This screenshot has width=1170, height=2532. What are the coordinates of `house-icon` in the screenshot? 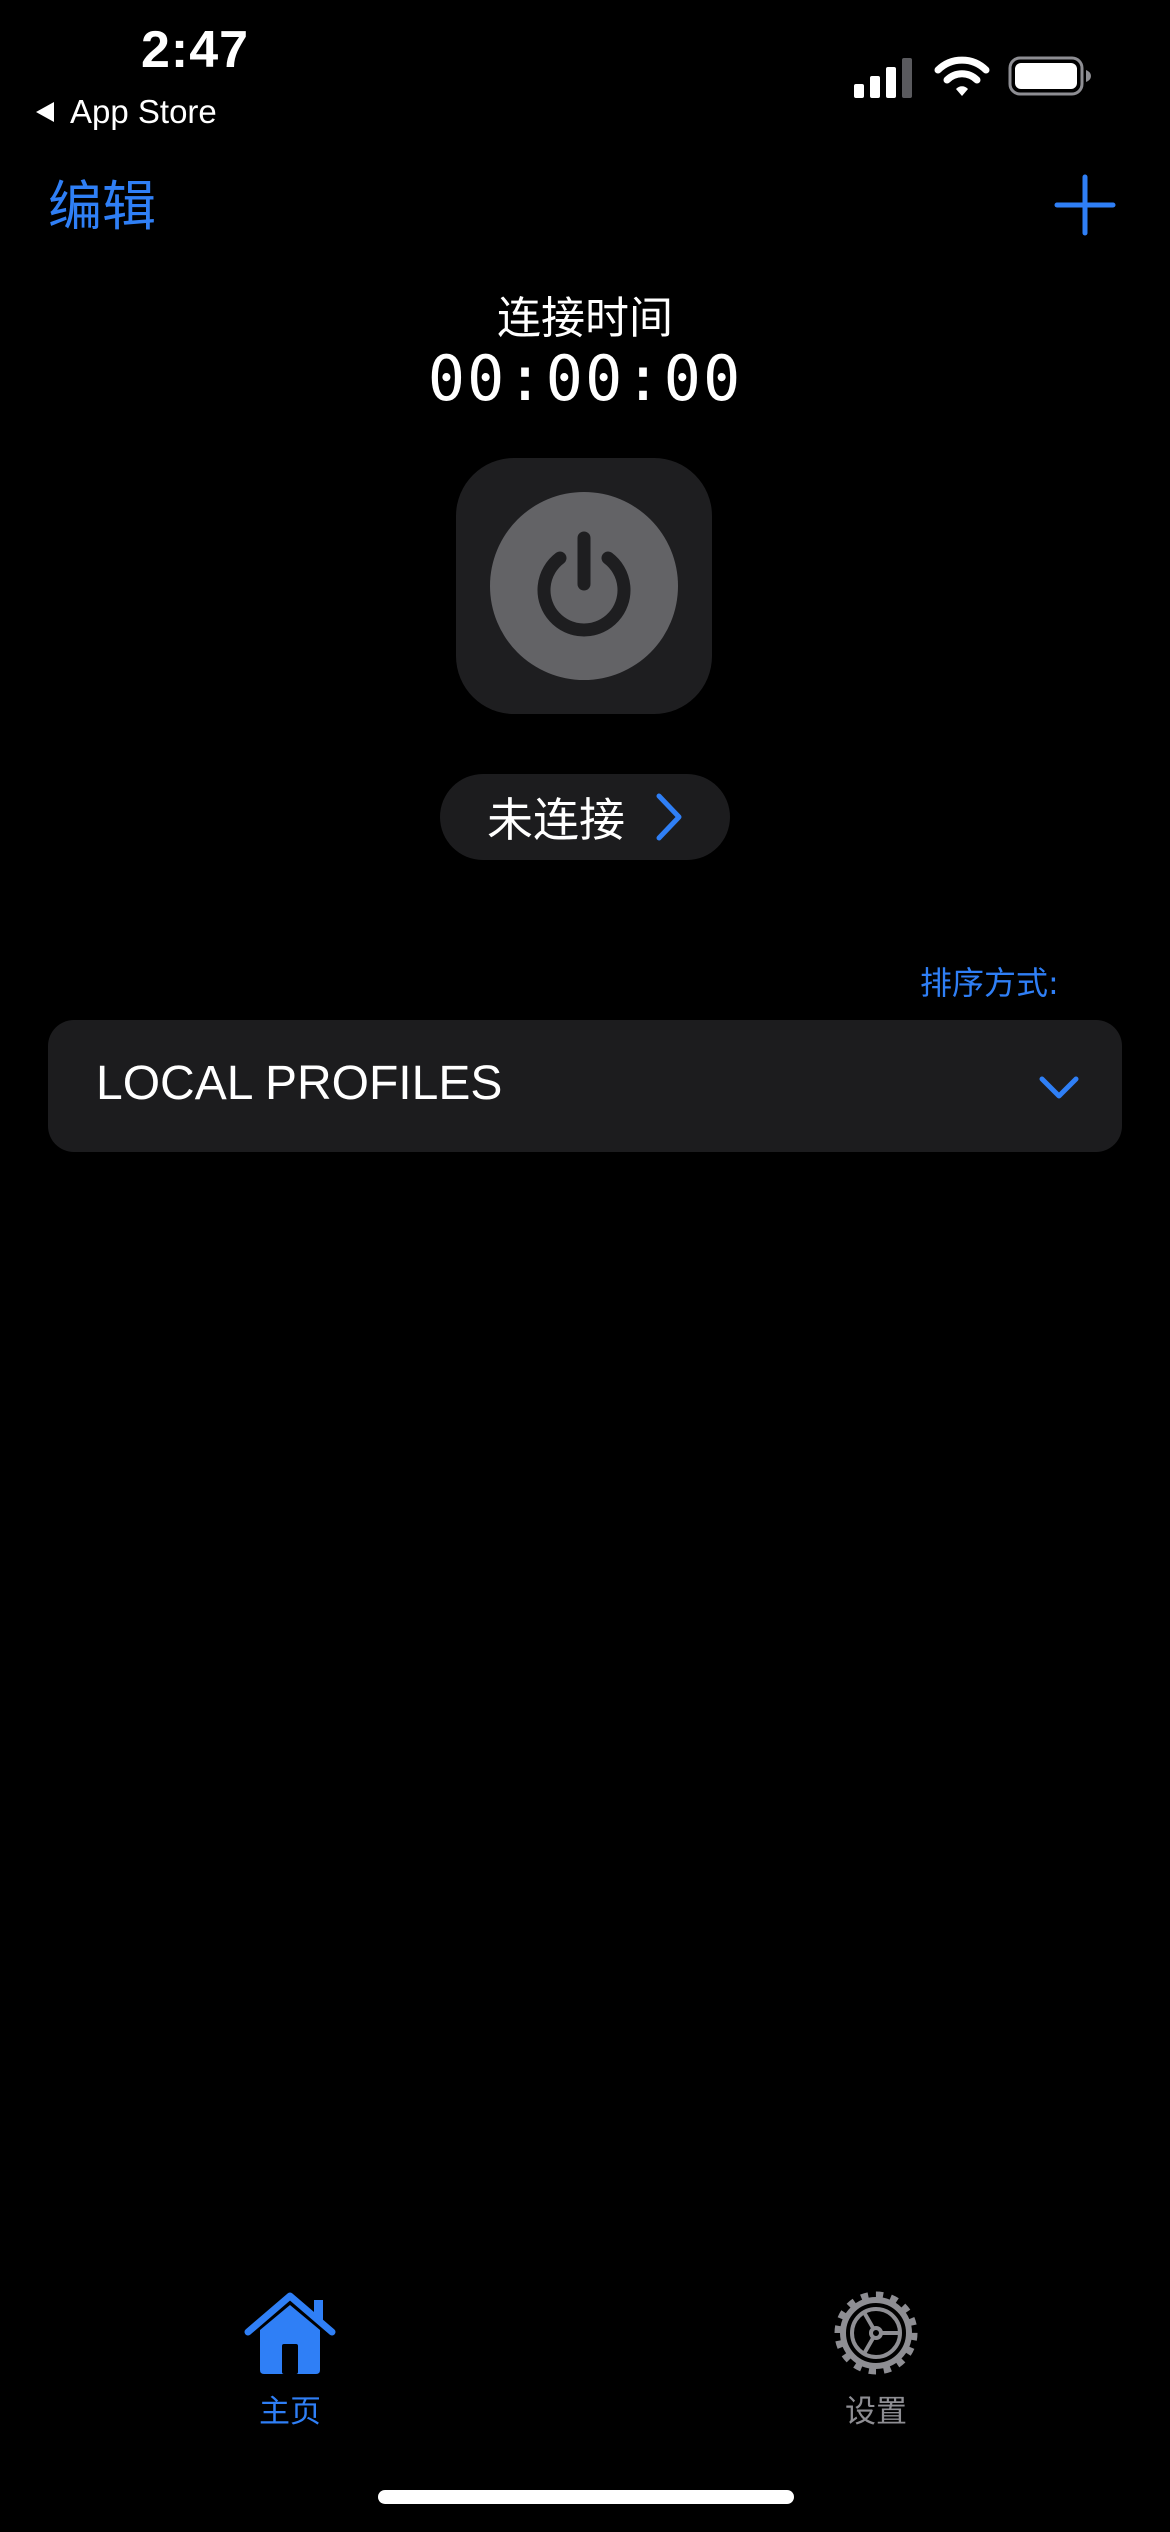 It's located at (290, 2333).